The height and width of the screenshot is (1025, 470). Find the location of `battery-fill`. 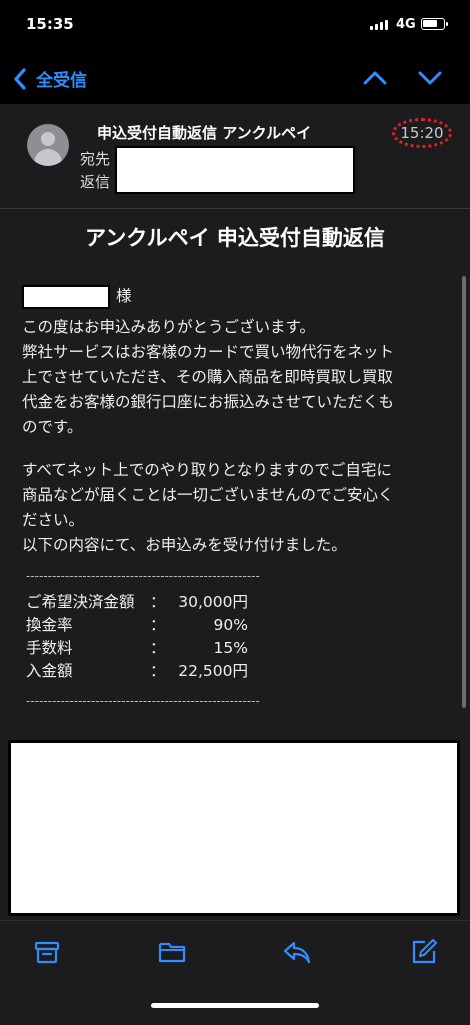

battery-fill is located at coordinates (430, 23).